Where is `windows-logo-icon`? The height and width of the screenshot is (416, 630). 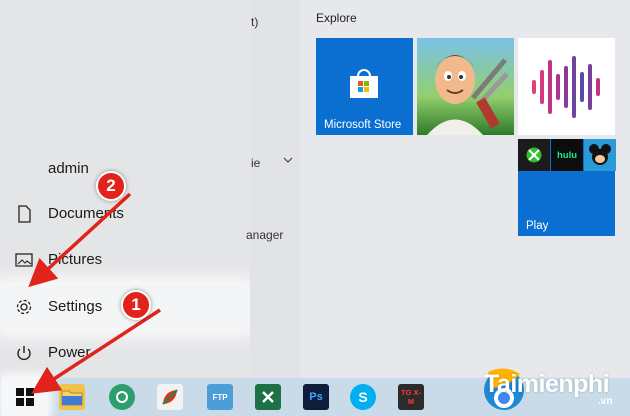
windows-logo-icon is located at coordinates (25, 397).